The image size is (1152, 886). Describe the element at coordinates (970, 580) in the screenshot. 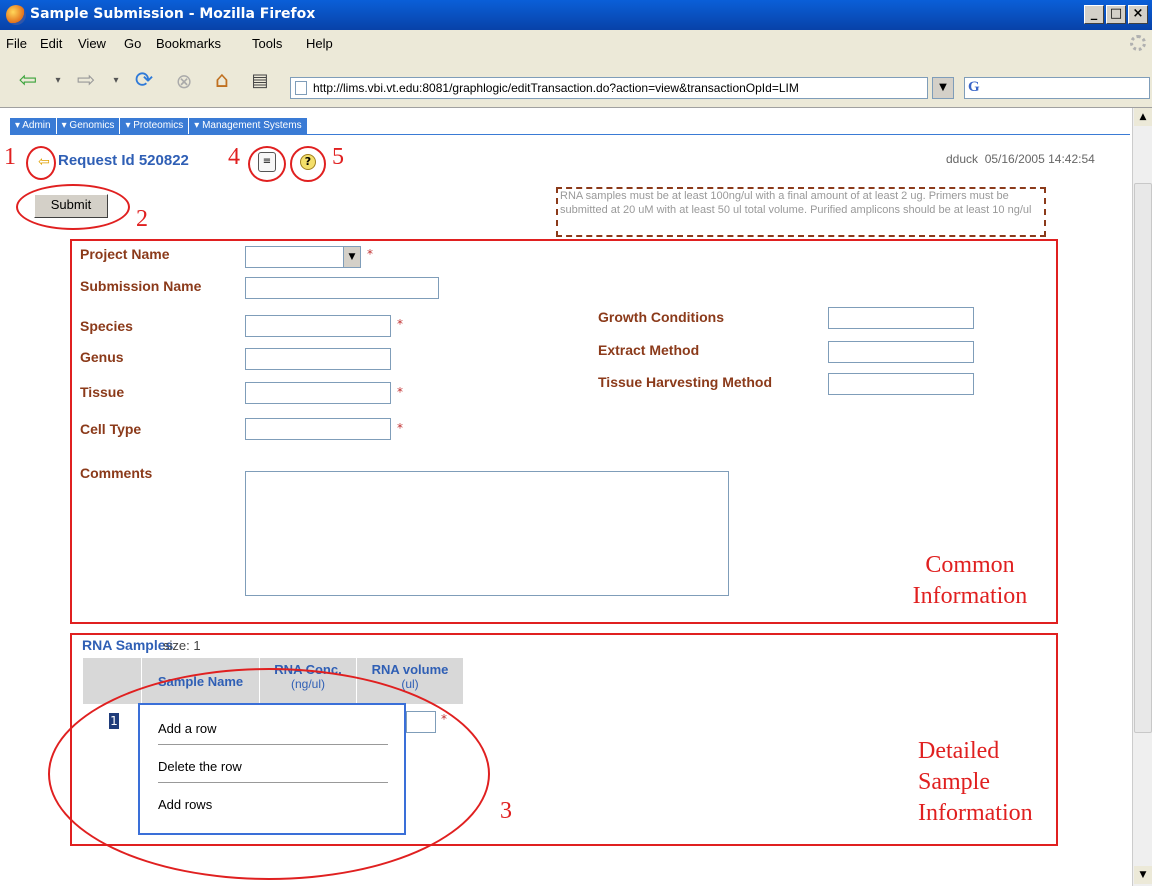

I see `common-information-label: Common Information` at that location.